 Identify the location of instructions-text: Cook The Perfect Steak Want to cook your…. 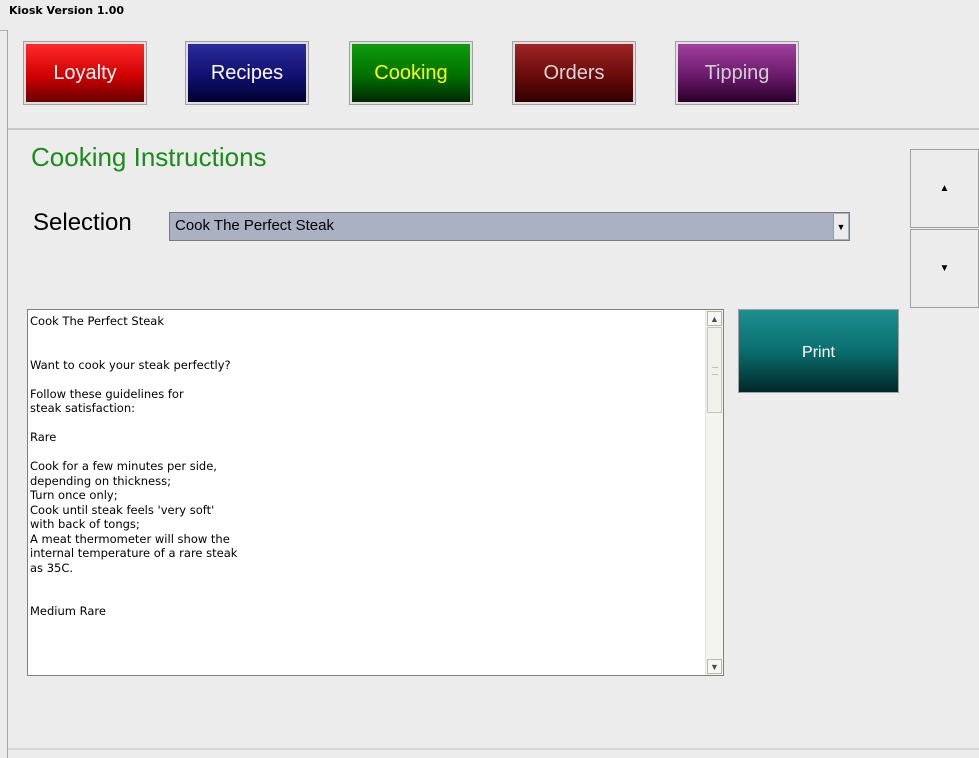
(134, 466).